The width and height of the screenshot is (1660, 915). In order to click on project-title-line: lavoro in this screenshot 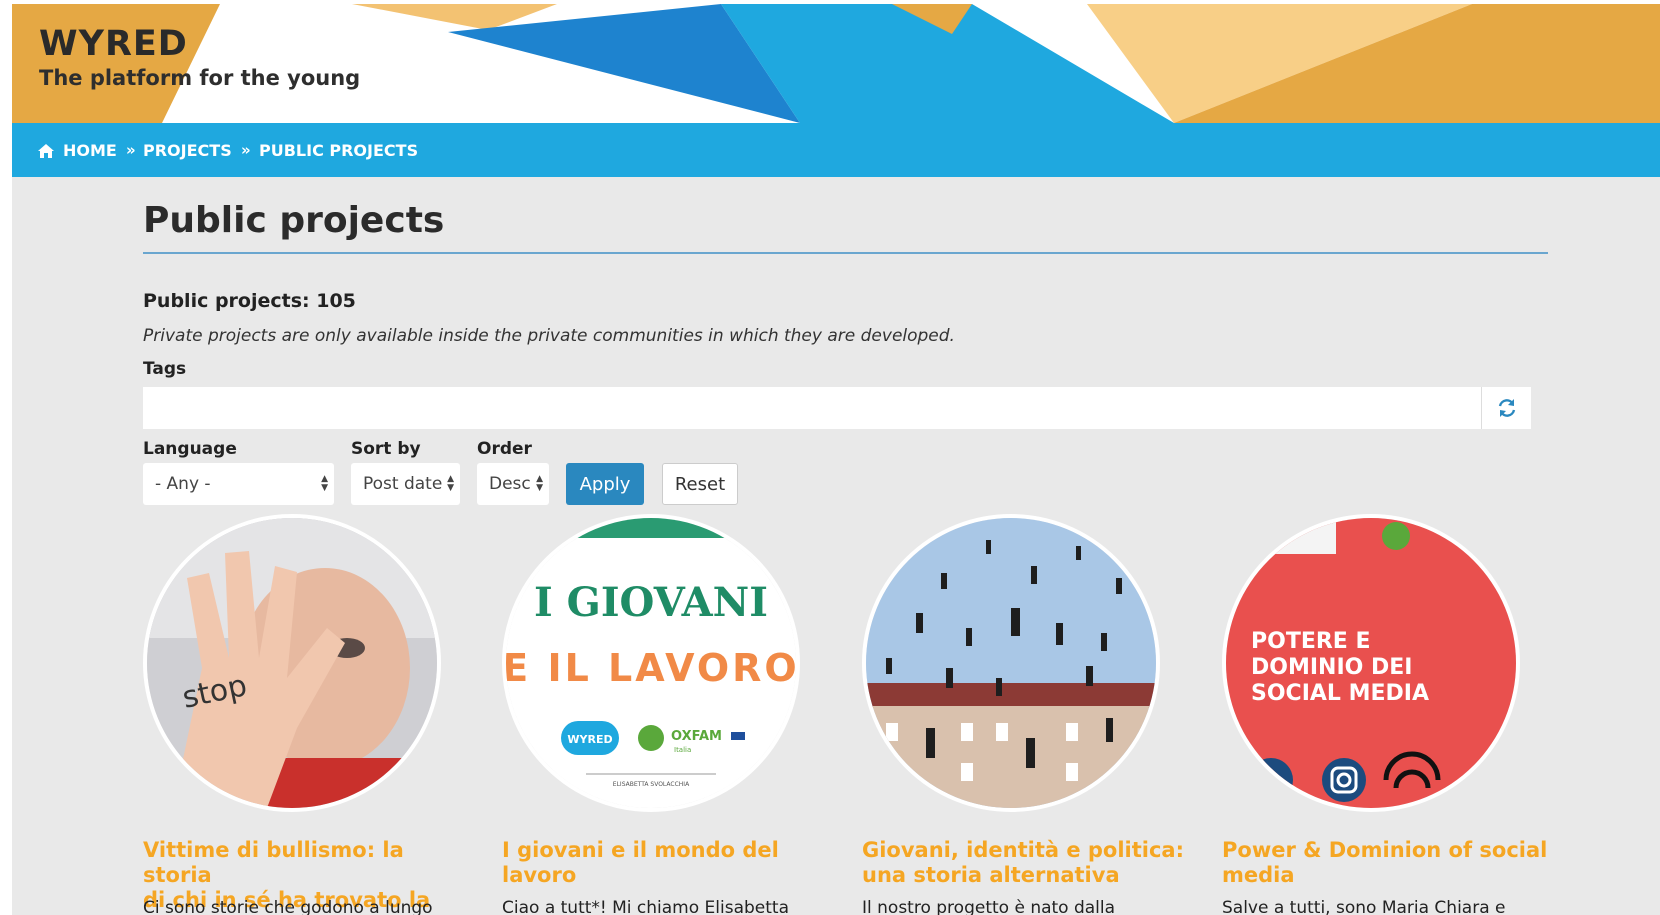, I will do `click(539, 875)`.